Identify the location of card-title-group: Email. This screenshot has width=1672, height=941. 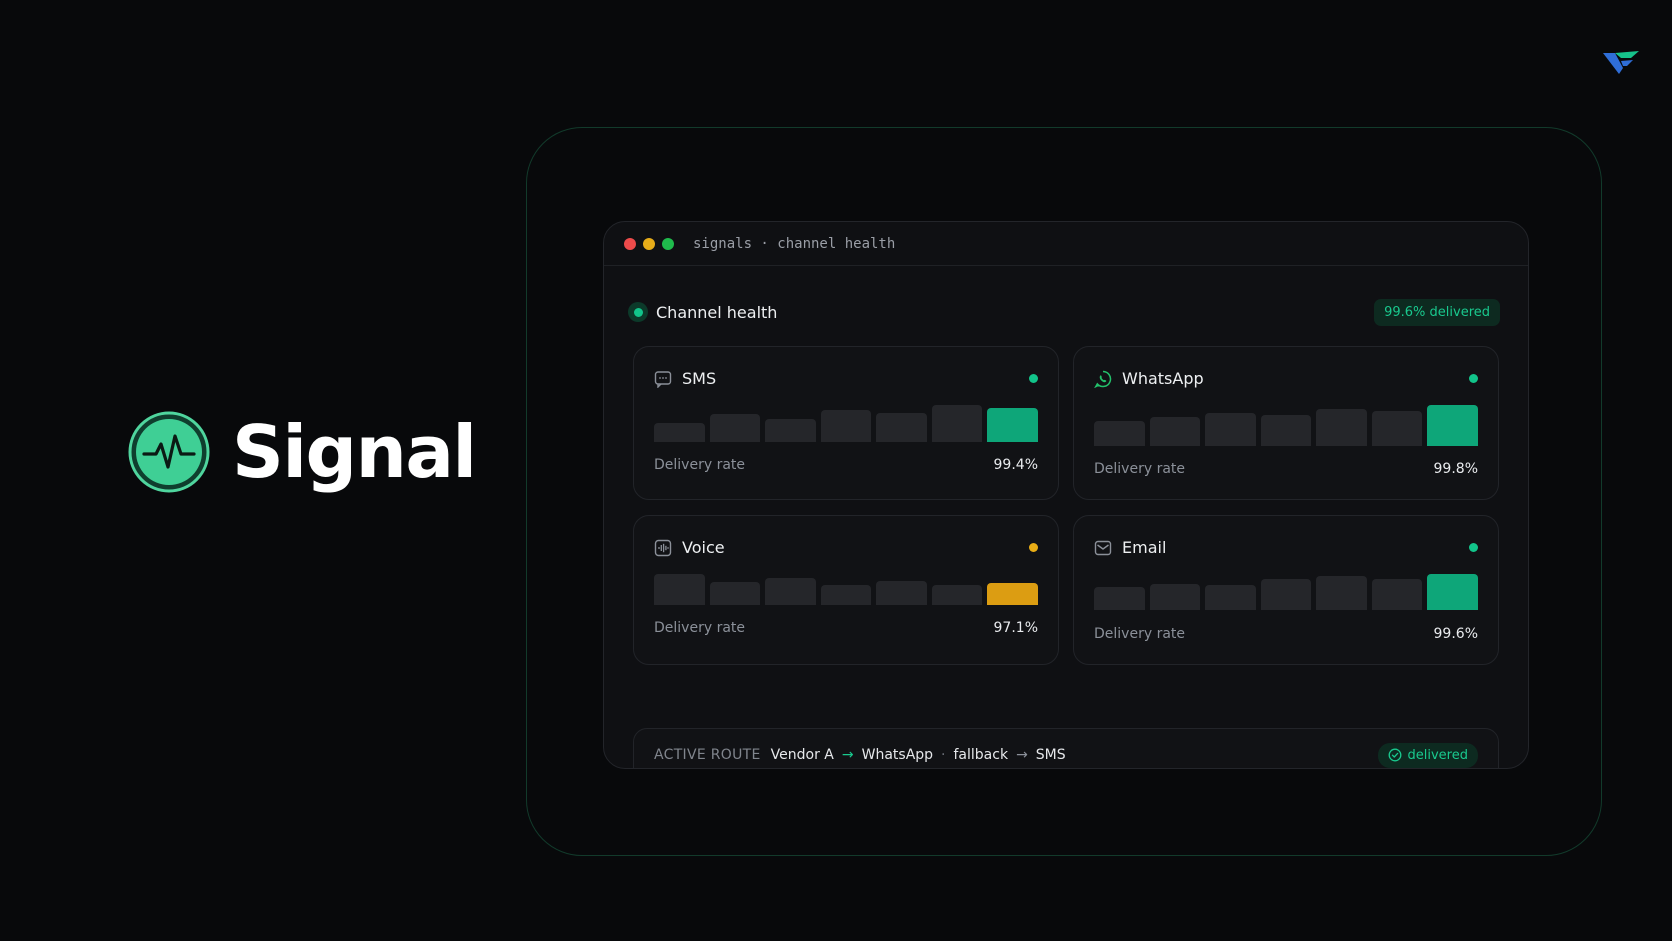
(1130, 547).